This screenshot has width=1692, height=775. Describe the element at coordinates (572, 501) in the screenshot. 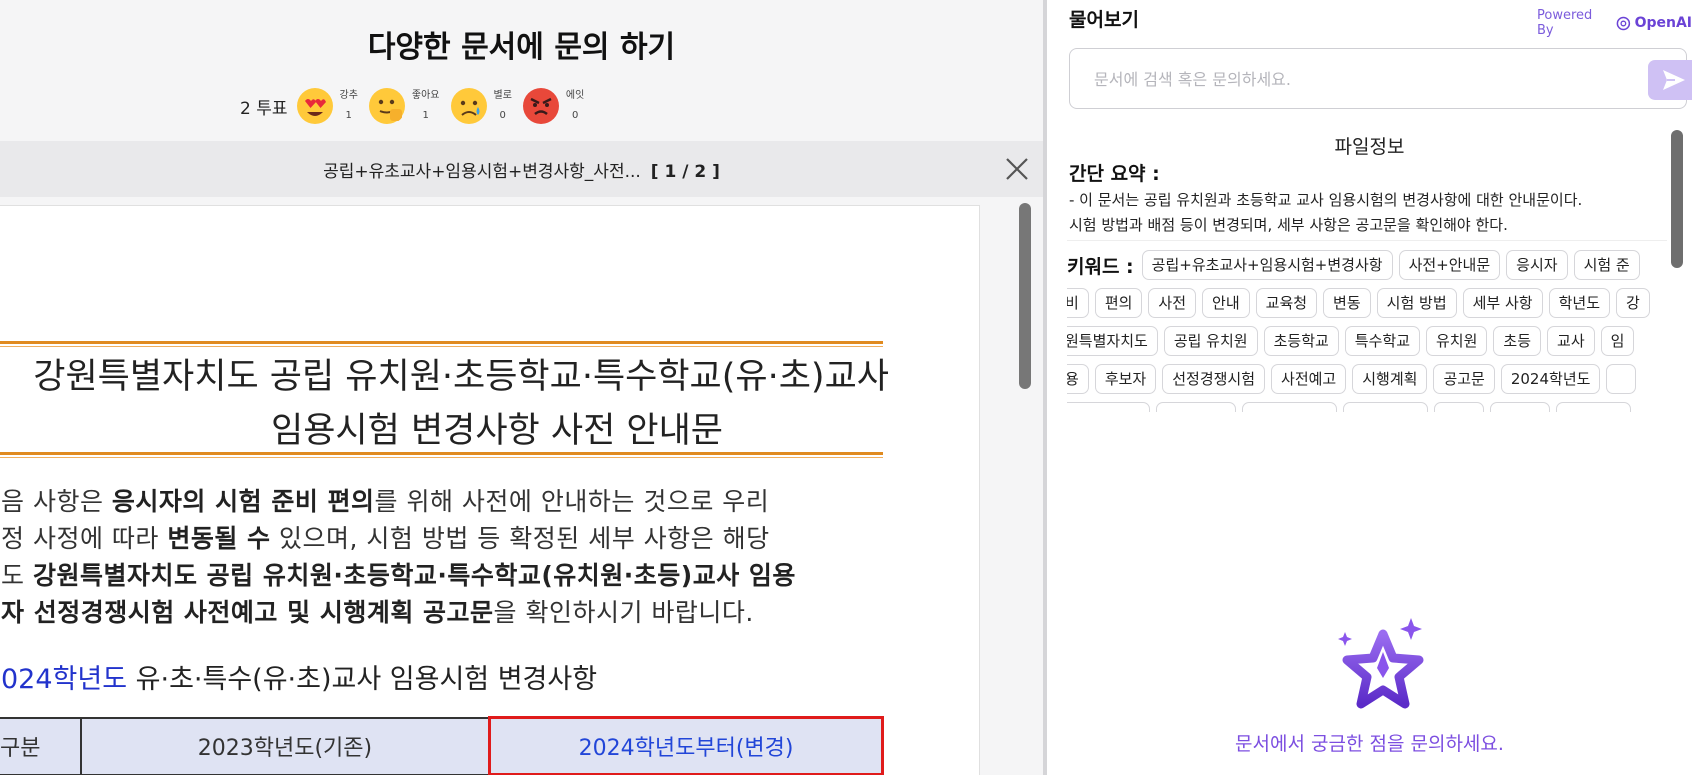

I see `para1-post: 를 위해 사전에 안내하는 것으로 우리` at that location.